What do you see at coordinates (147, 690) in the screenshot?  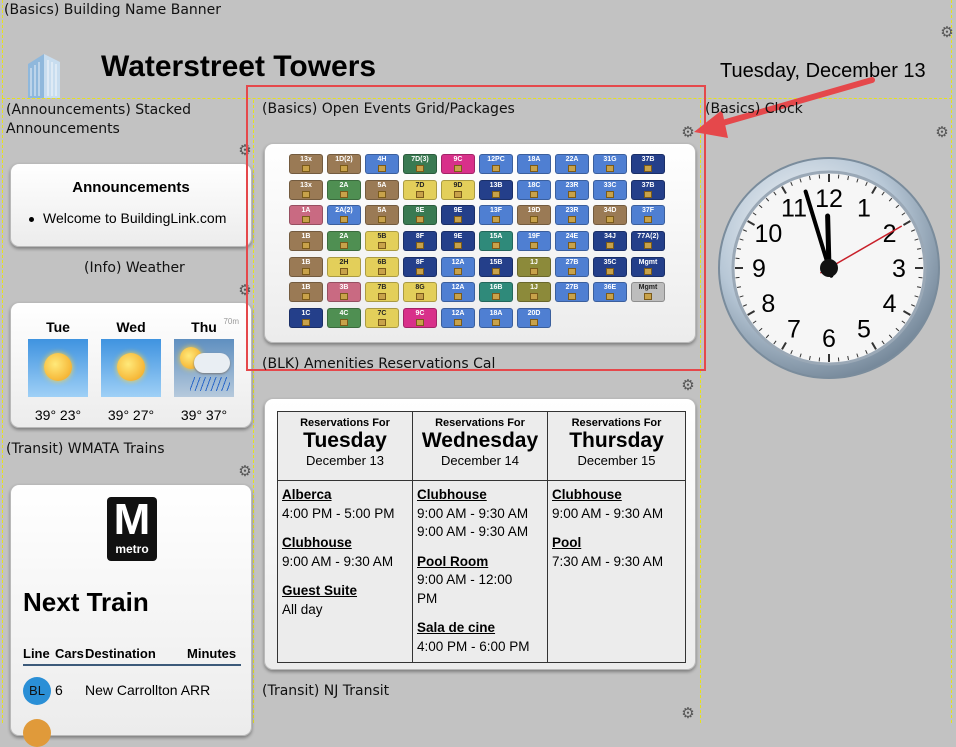 I see `train-destination: New Carrollton ARR` at bounding box center [147, 690].